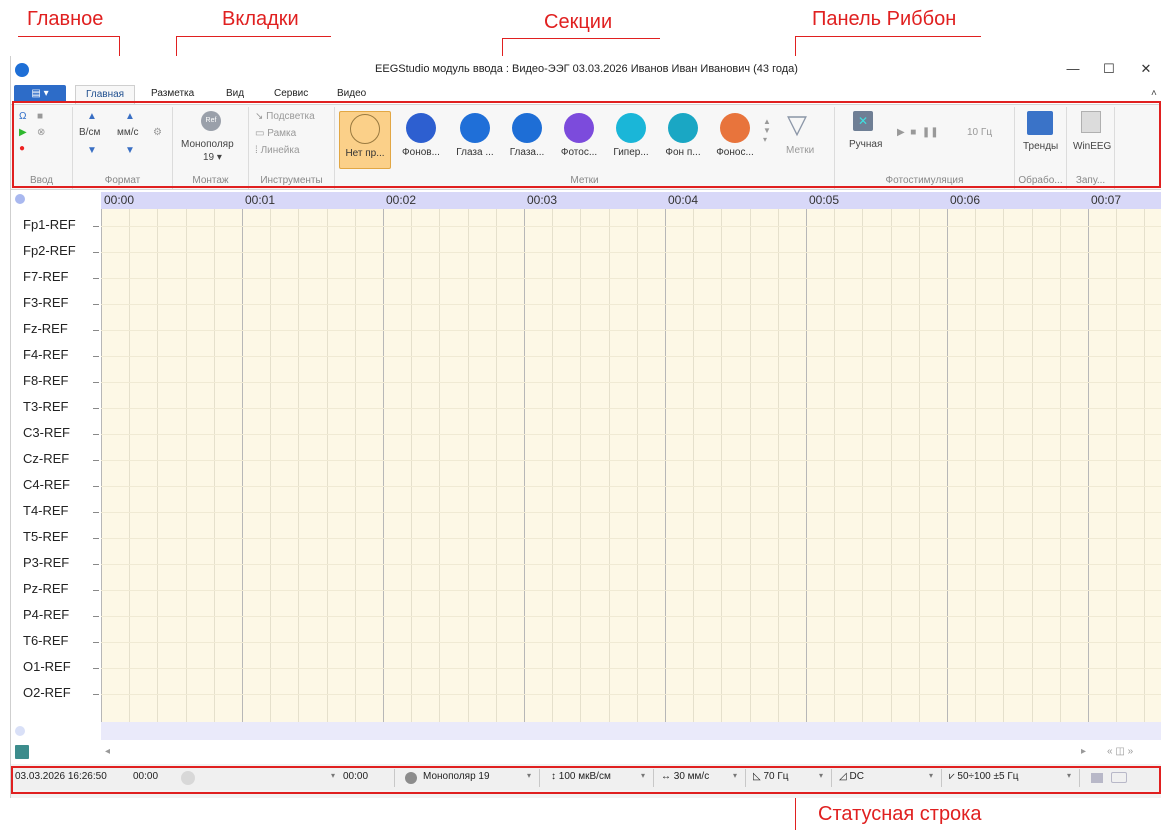 This screenshot has height=838, width=1161. I want to click on timeline-collapse-icon, so click(20, 199).